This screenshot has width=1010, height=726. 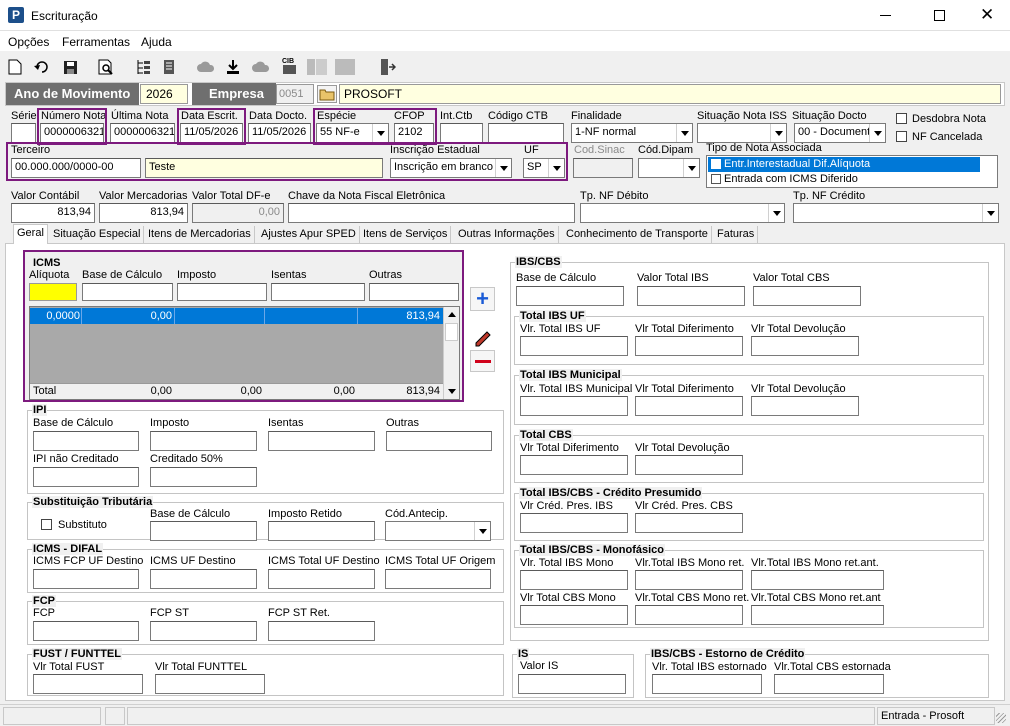 I want to click on scrollbar, so click(x=451, y=353).